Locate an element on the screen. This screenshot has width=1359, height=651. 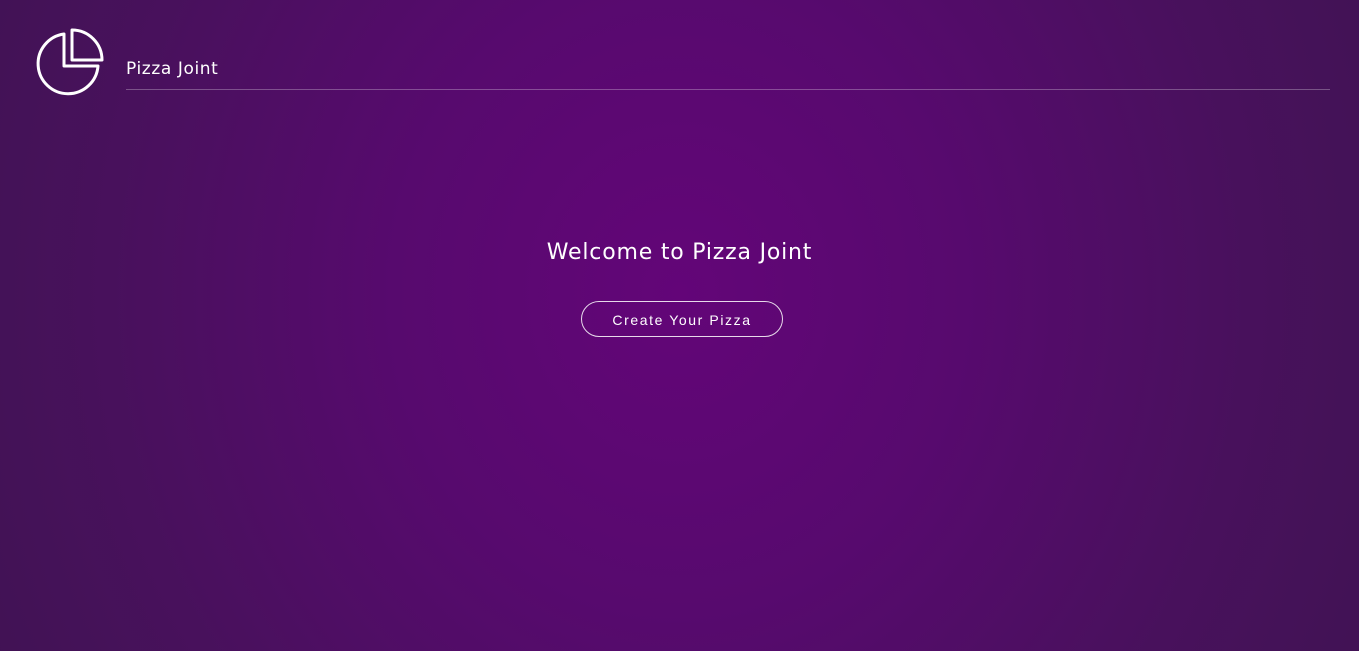
create-pizza-button: Create Your Pizza is located at coordinates (682, 319).